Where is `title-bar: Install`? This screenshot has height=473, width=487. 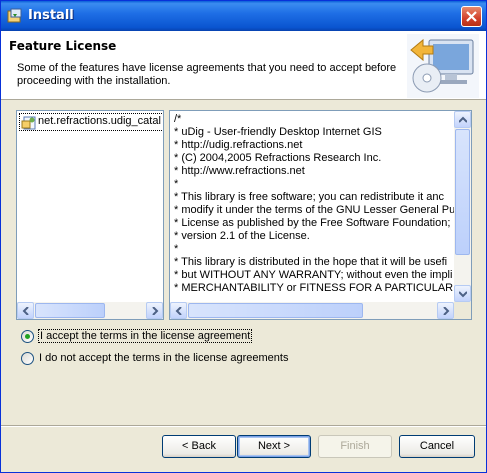 title-bar: Install is located at coordinates (243, 16).